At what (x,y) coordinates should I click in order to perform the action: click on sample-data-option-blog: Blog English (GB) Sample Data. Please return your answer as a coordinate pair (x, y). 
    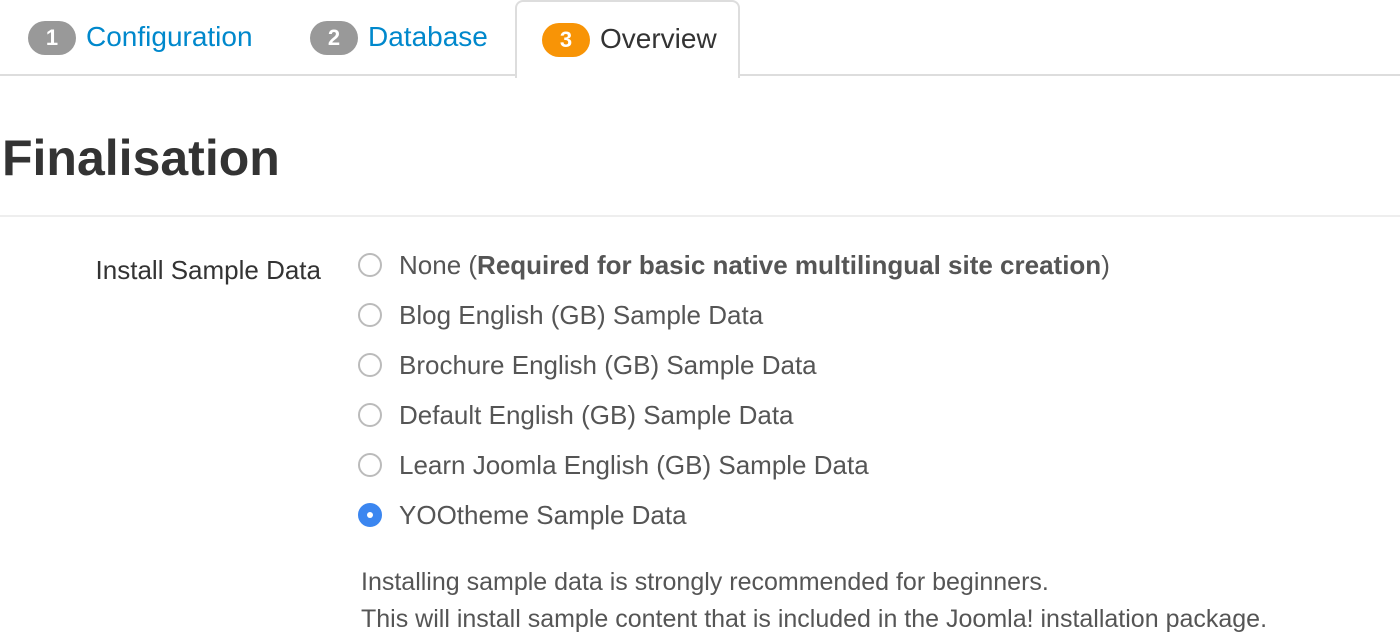
    Looking at the image, I should click on (734, 315).